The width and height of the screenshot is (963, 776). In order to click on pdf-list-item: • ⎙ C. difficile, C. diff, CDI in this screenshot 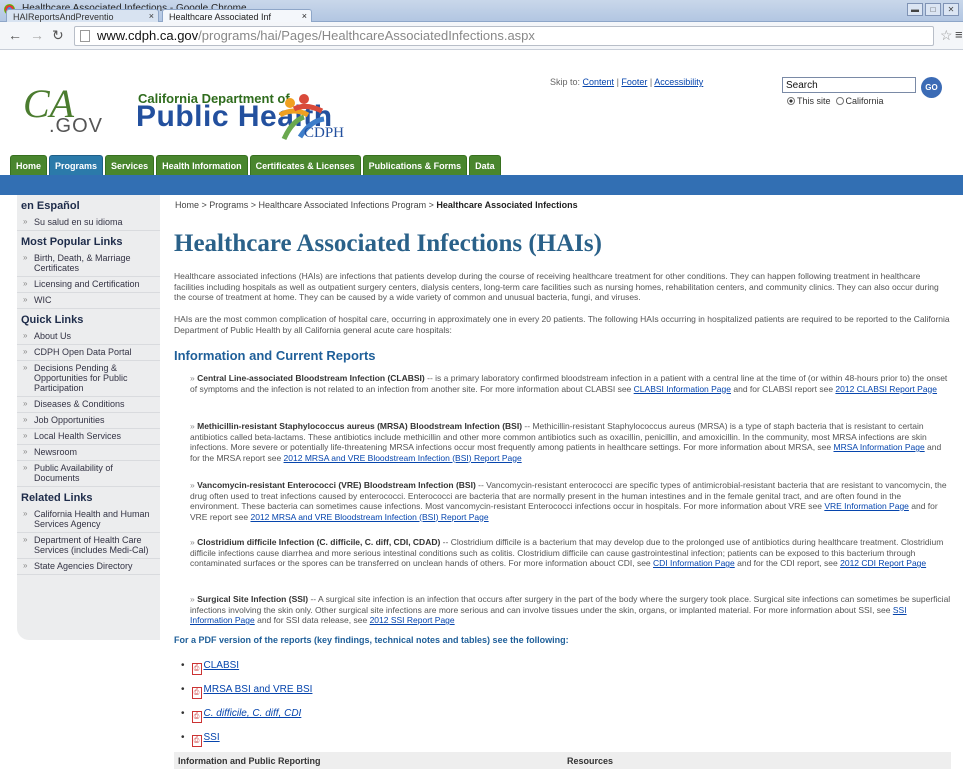, I will do `click(241, 715)`.